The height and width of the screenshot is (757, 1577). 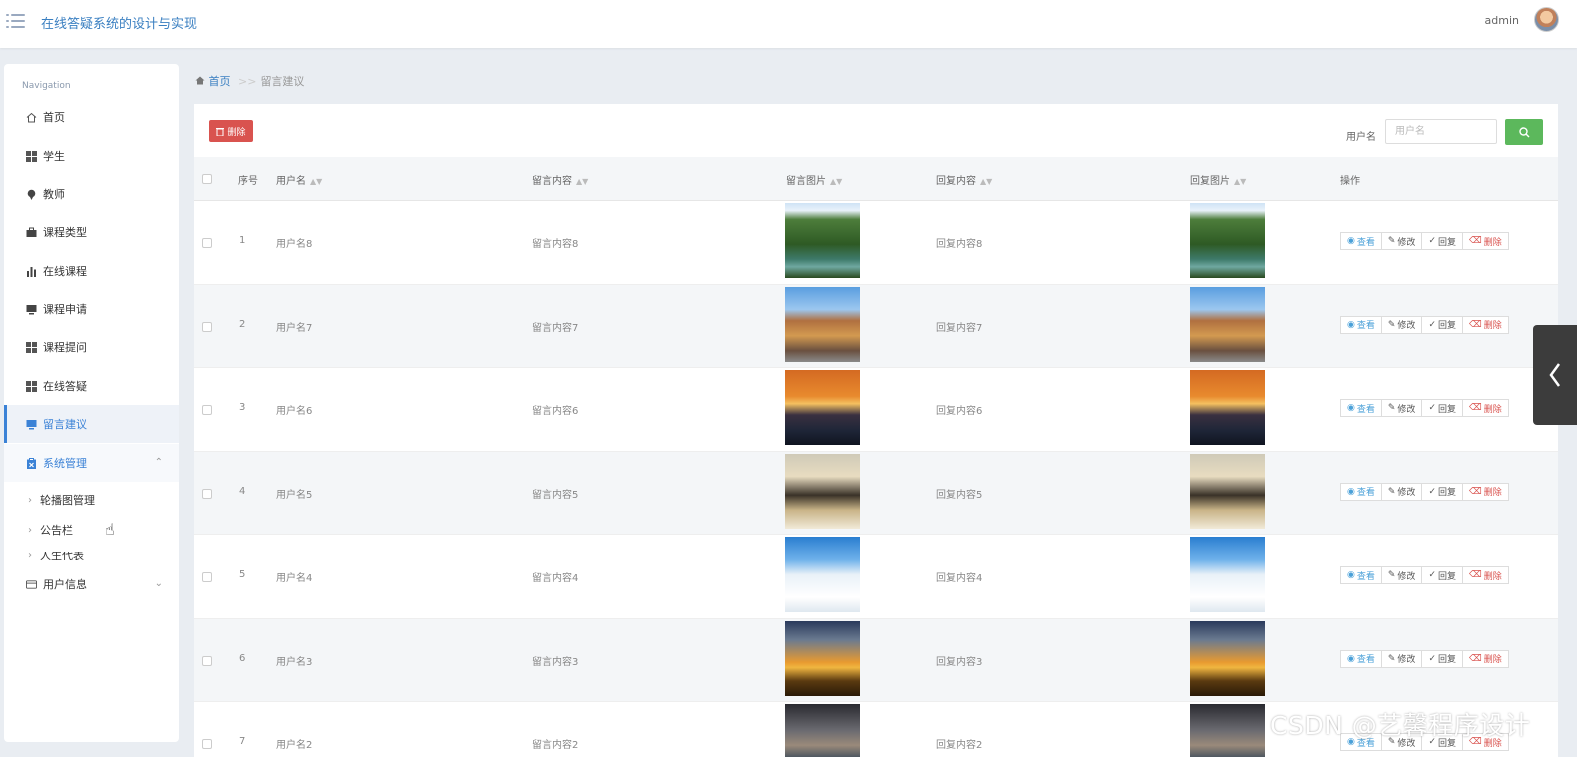 I want to click on header-image: 留言图片 ▲▼, so click(x=814, y=179).